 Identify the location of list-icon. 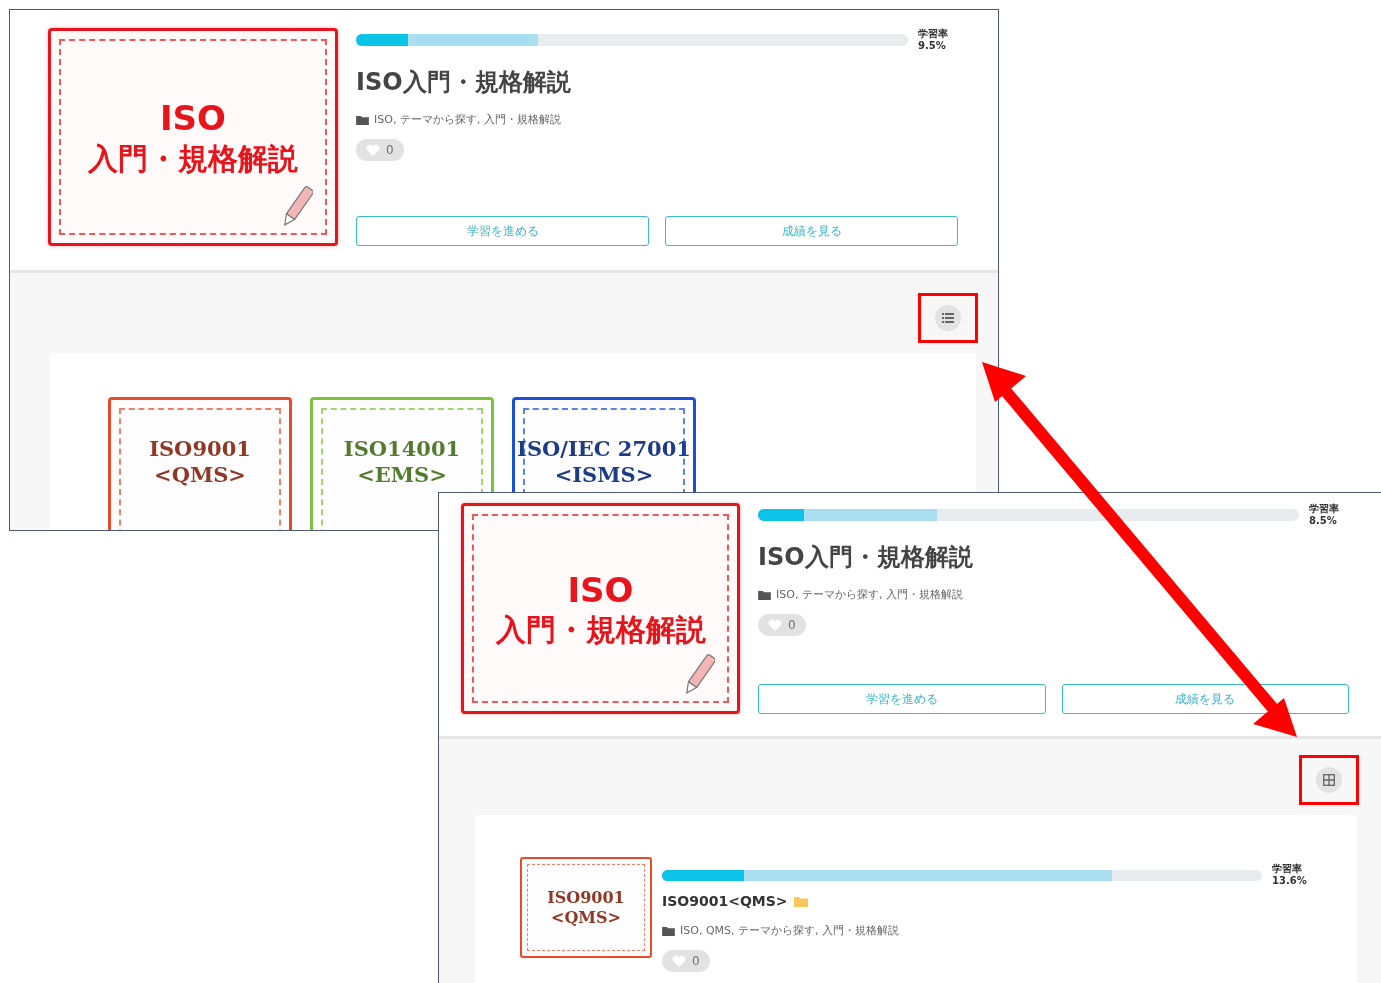
(948, 318).